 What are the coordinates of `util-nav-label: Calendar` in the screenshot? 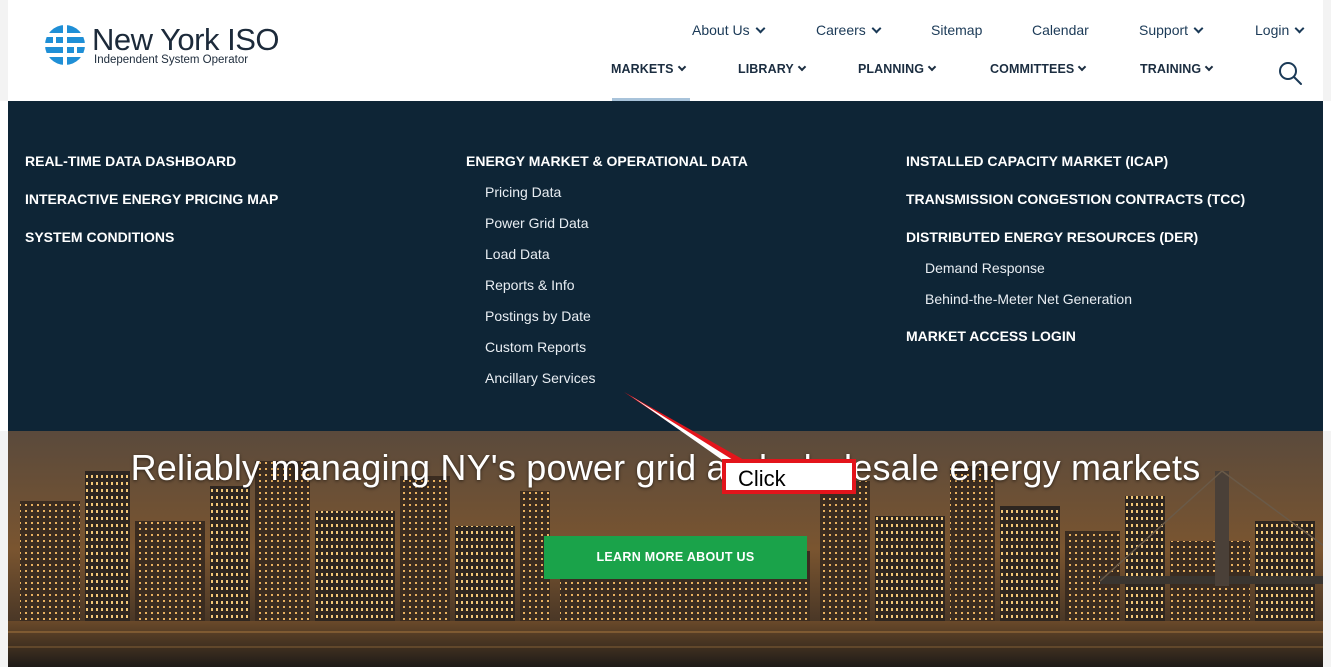 It's located at (1060, 30).